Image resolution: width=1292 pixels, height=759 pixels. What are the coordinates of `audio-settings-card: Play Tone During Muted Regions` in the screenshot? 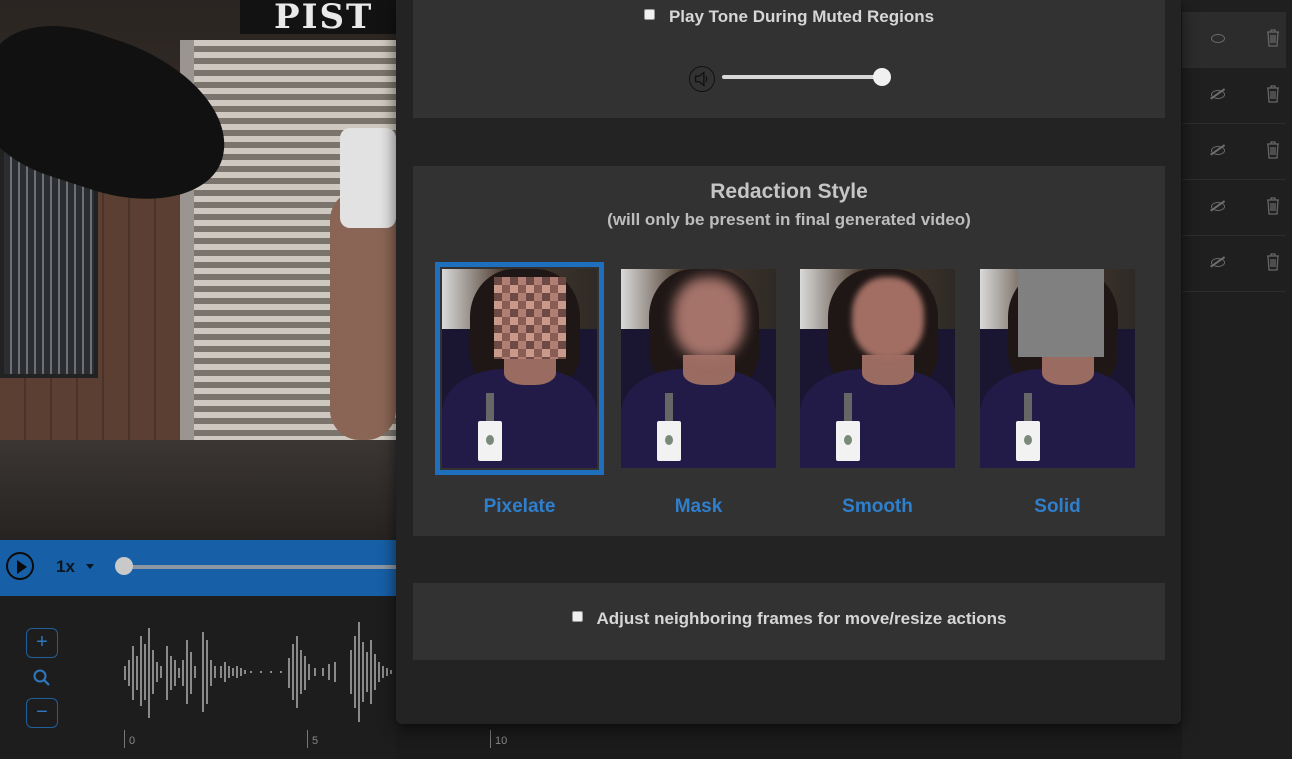 It's located at (789, 59).